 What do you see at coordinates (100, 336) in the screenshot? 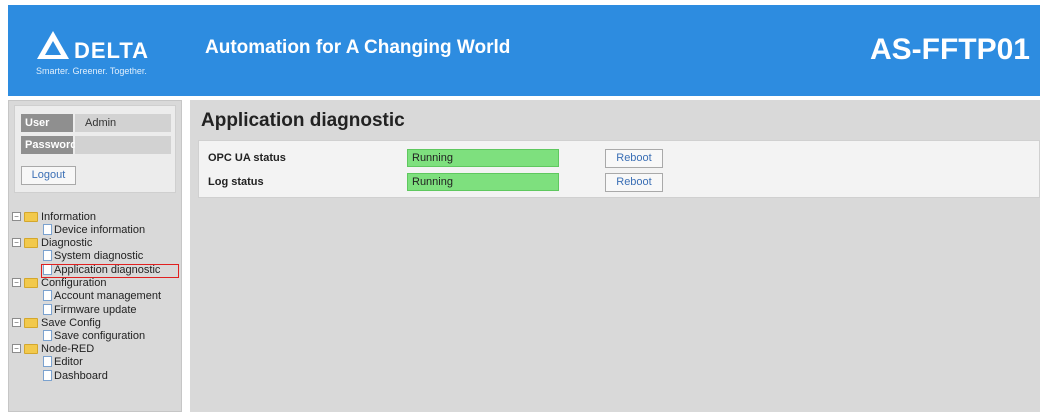
I see `tree-label: Save configuration` at bounding box center [100, 336].